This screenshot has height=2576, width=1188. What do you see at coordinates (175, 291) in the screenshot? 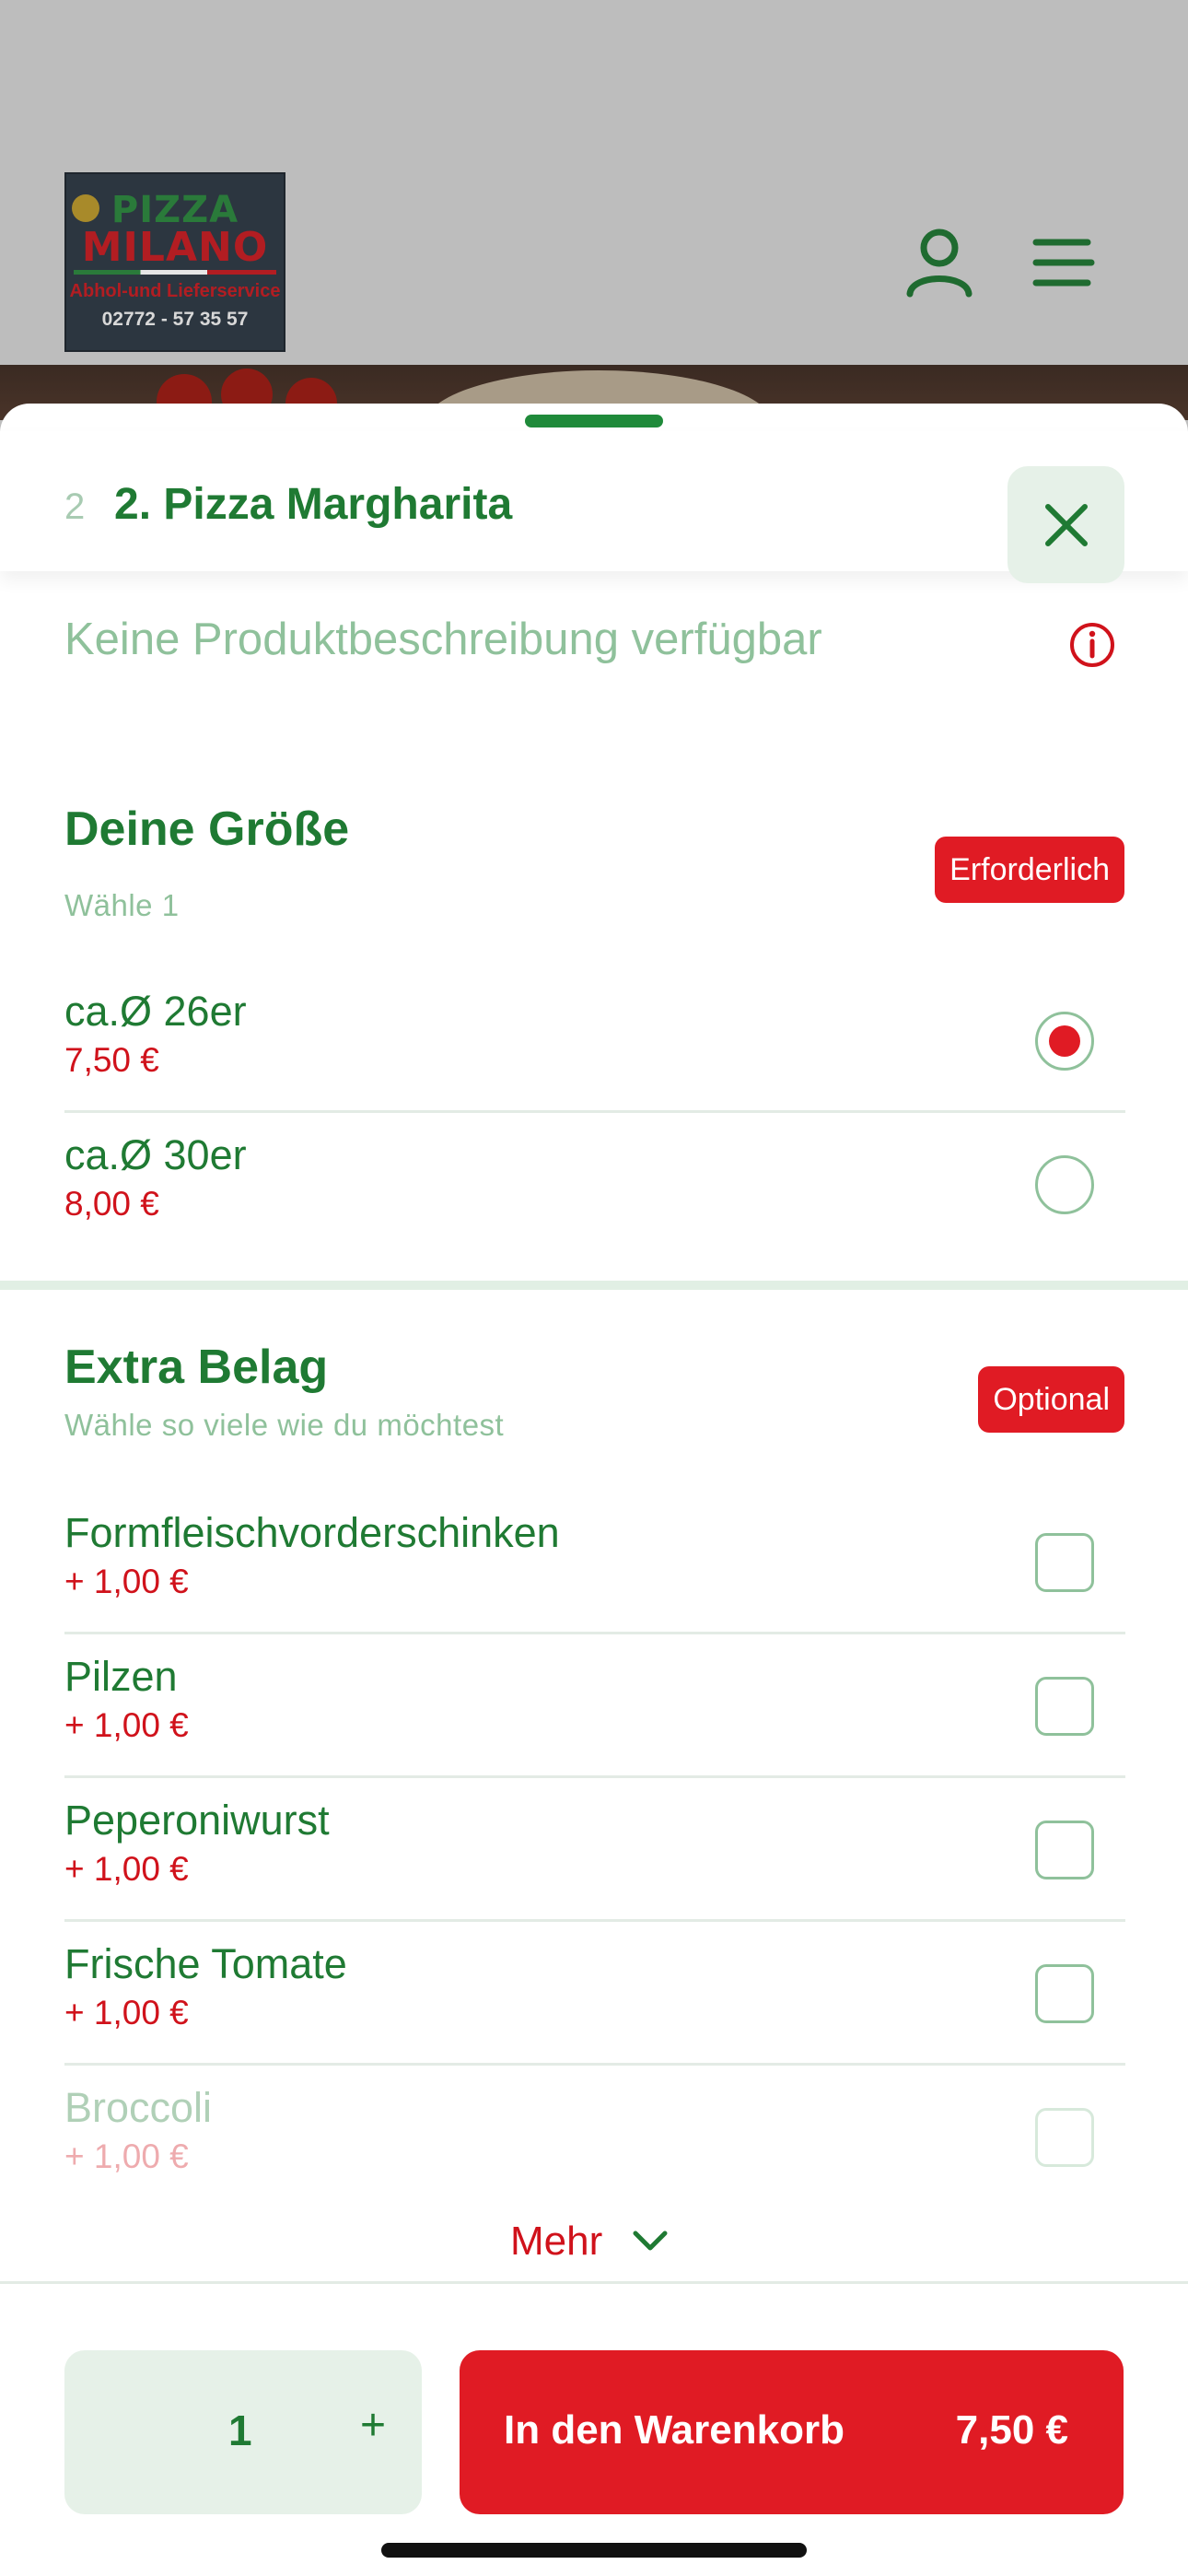
I see `logo-line-3: Abhol-und Lieferservice` at bounding box center [175, 291].